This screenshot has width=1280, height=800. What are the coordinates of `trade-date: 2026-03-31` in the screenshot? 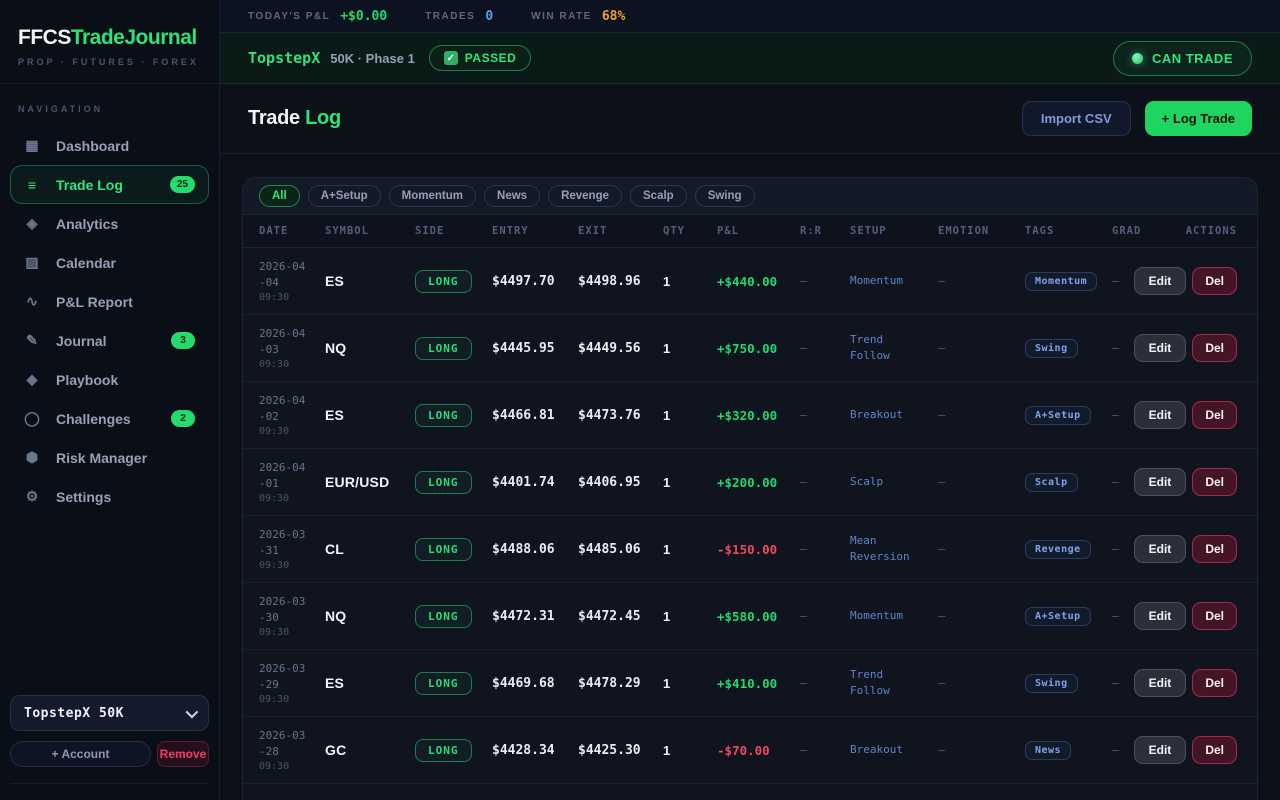 It's located at (282, 542).